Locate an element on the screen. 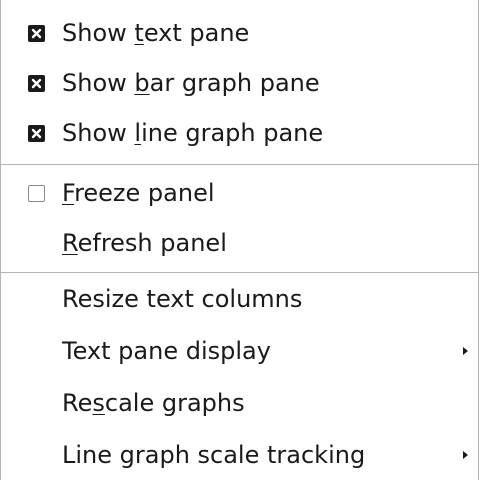 The width and height of the screenshot is (481, 480). menu-item-label: Resize text columns is located at coordinates (182, 299).